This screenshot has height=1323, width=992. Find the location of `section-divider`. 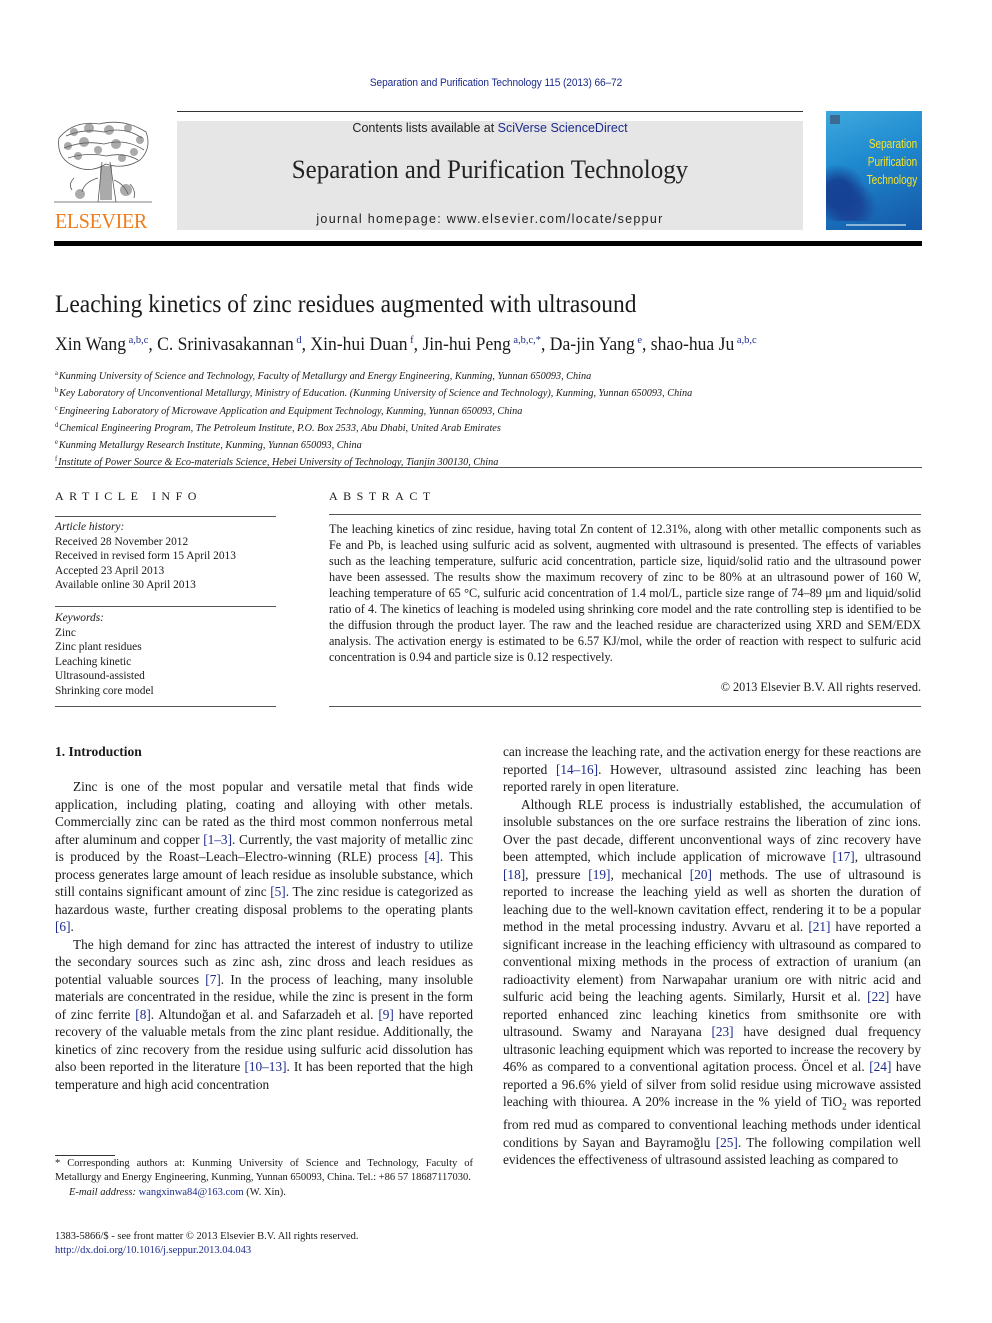

section-divider is located at coordinates (488, 467).